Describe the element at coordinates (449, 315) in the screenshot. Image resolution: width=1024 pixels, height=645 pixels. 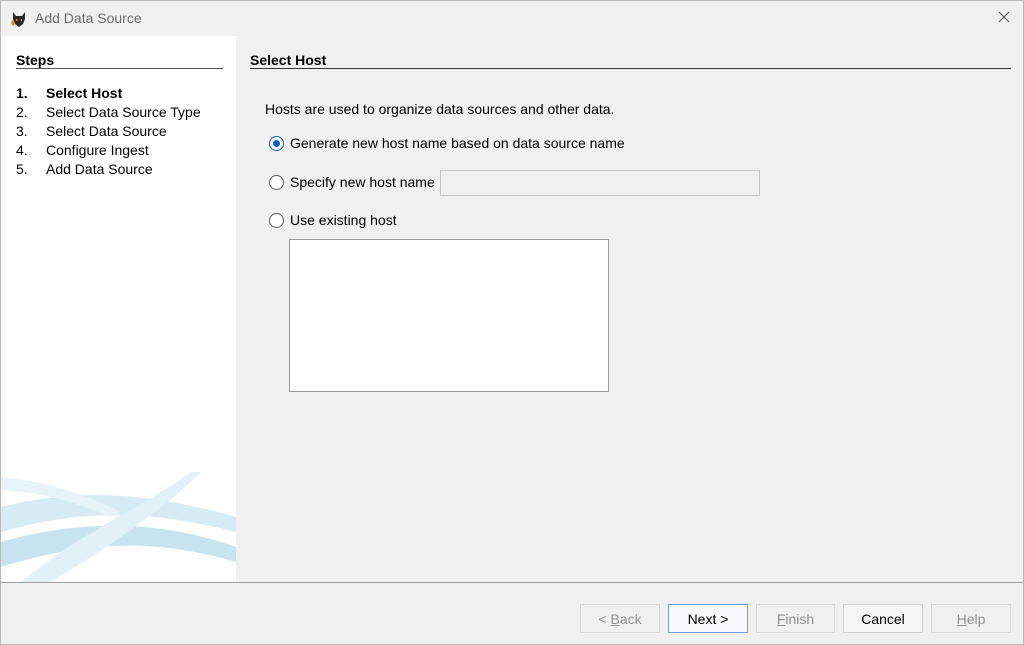
I see `existing-host-list` at that location.